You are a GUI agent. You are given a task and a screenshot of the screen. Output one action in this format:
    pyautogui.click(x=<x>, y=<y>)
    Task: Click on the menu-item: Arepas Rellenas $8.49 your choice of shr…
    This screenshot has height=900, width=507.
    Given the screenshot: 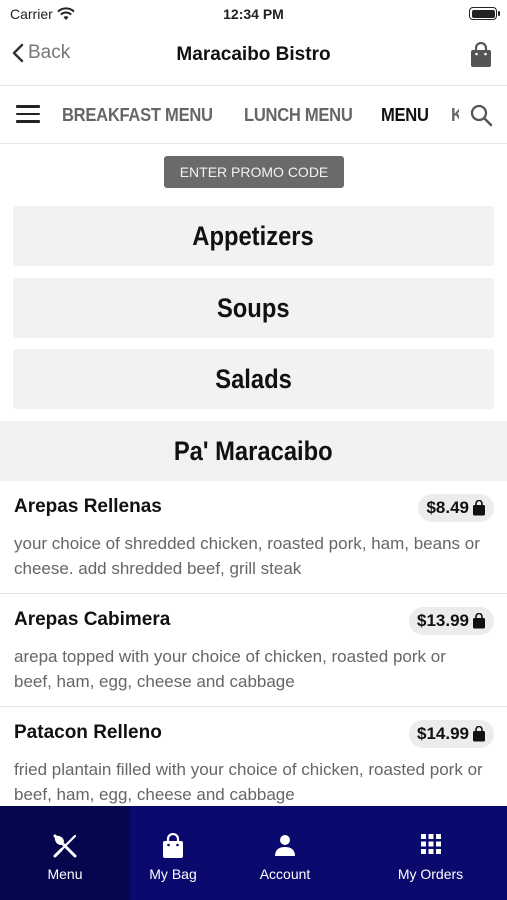 What is the action you would take?
    pyautogui.click(x=253, y=537)
    